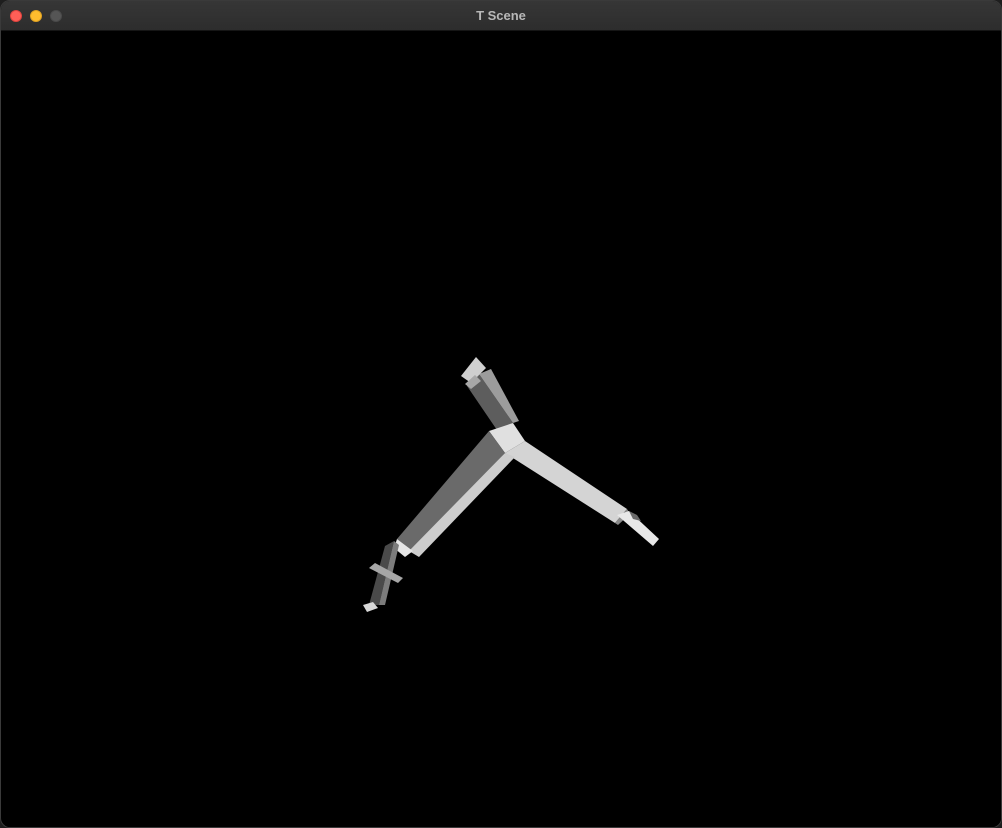 The image size is (1002, 828). I want to click on title-bar: T Scene, so click(501, 16).